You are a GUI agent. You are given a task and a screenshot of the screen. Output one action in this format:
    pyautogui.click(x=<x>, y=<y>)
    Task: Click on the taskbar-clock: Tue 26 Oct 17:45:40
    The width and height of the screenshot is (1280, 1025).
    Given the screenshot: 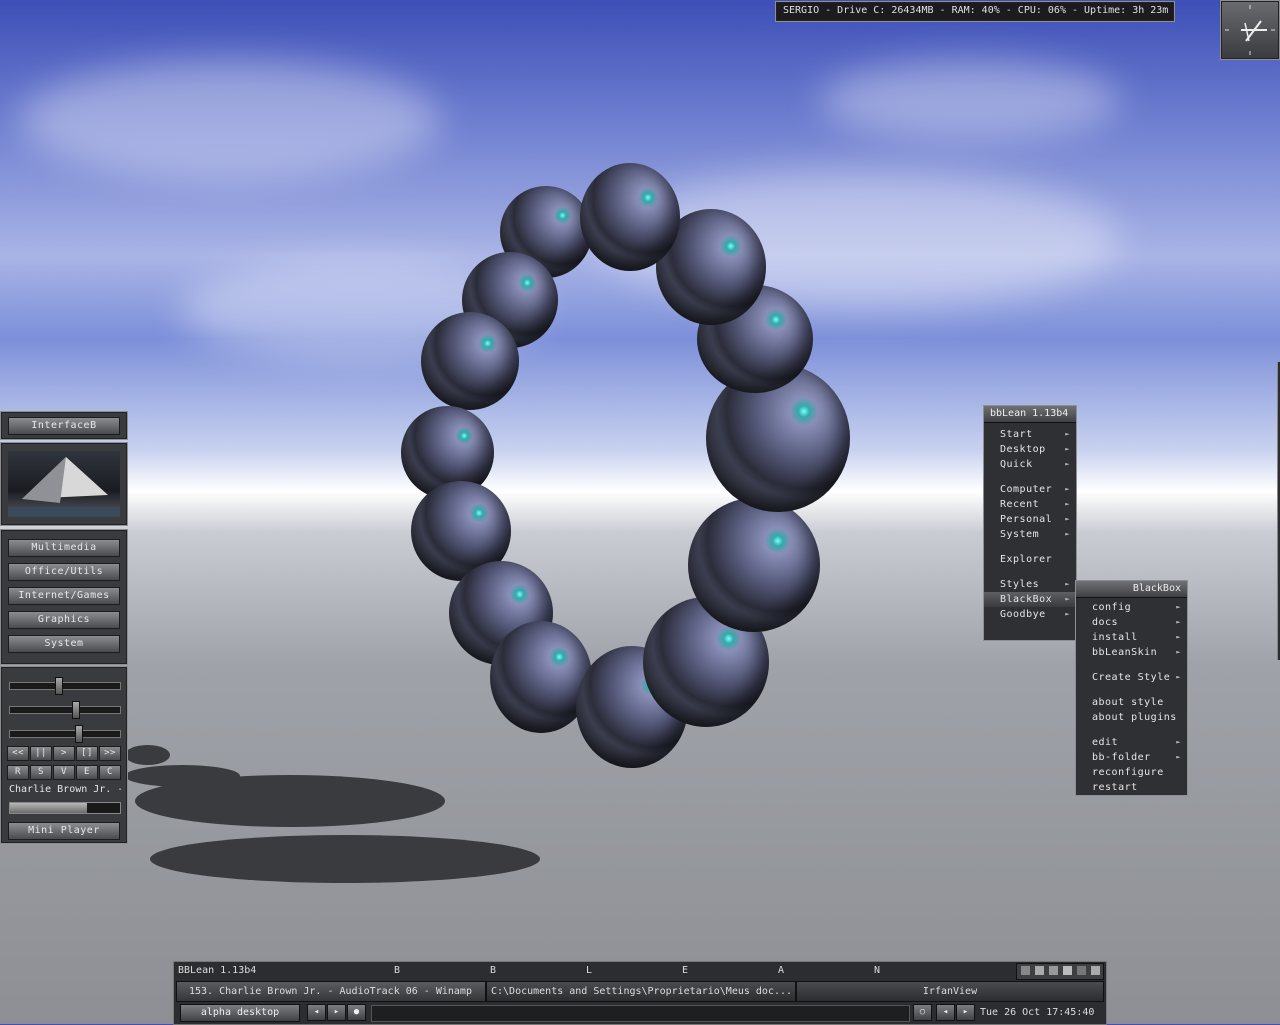 What is the action you would take?
    pyautogui.click(x=1040, y=1012)
    